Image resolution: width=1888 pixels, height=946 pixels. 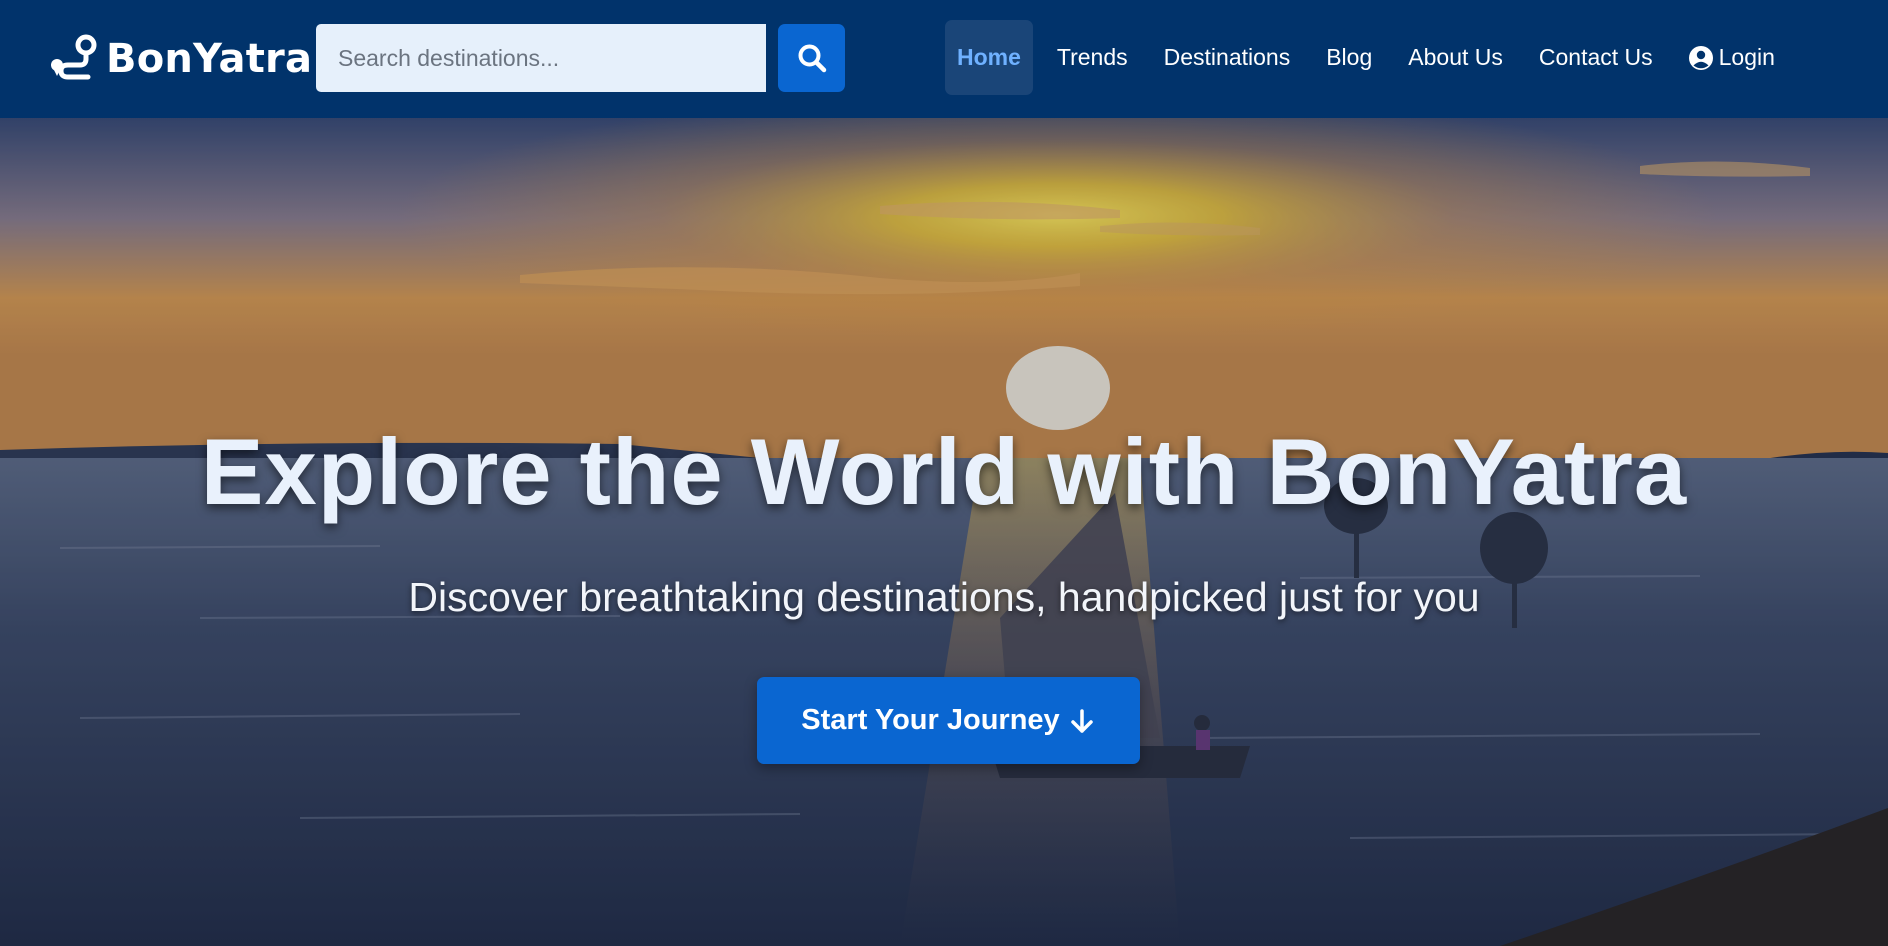 I want to click on nav-item-trends: Trends, so click(x=1092, y=57).